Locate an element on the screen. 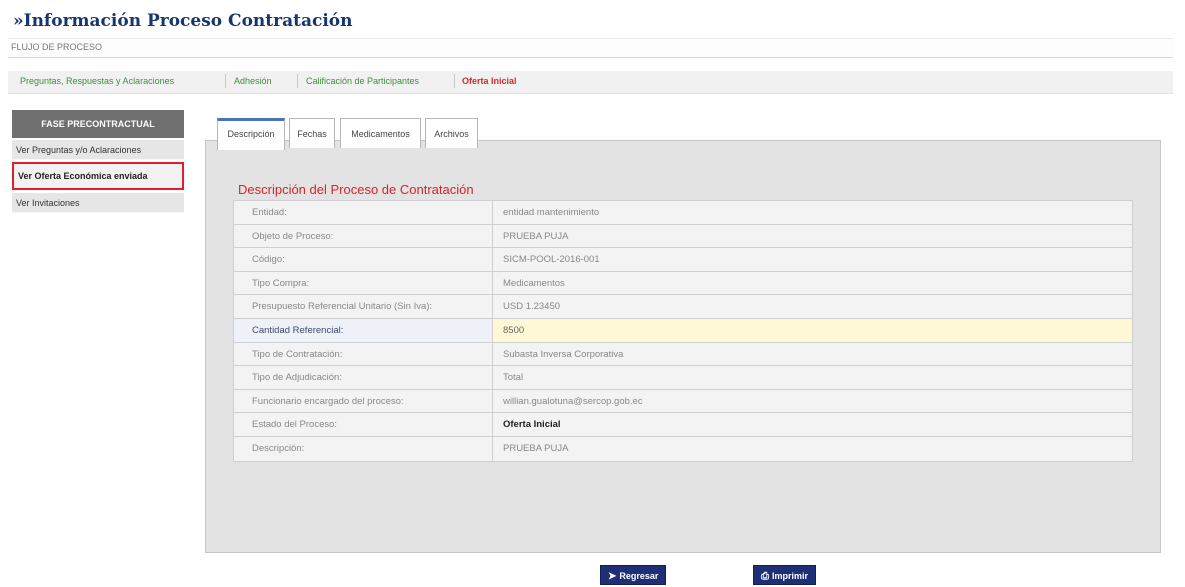 This screenshot has height=587, width=1185. row-label: Objeto de Proceso: is located at coordinates (363, 236).